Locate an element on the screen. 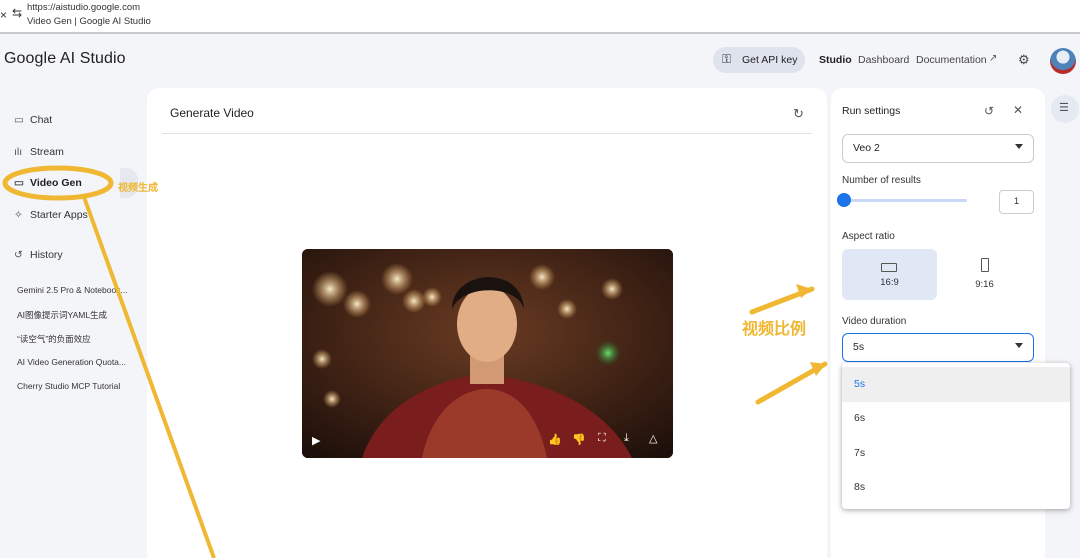 Image resolution: width=1080 pixels, height=558 pixels. annotation-circle is located at coordinates (58, 183).